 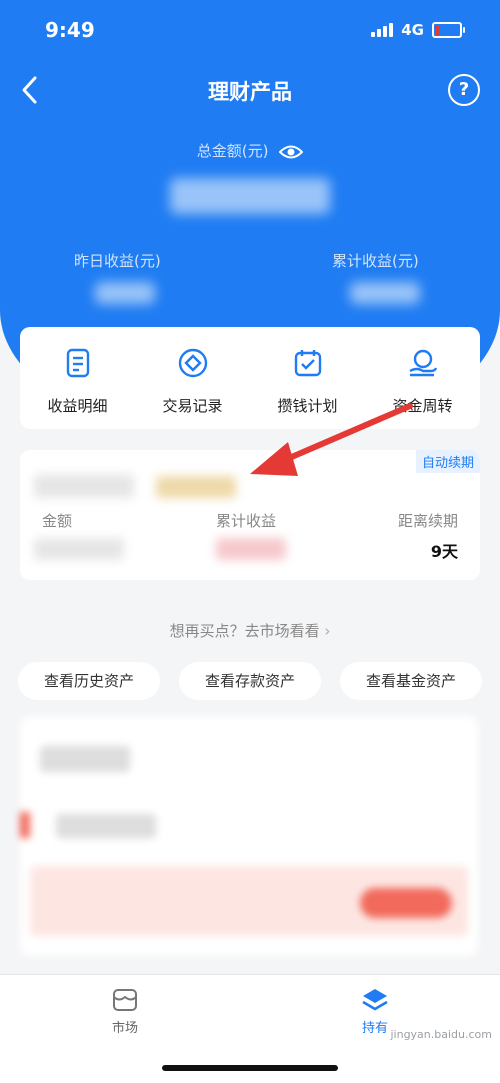 I want to click on status-bar: 9:49 4G, so click(x=250, y=33).